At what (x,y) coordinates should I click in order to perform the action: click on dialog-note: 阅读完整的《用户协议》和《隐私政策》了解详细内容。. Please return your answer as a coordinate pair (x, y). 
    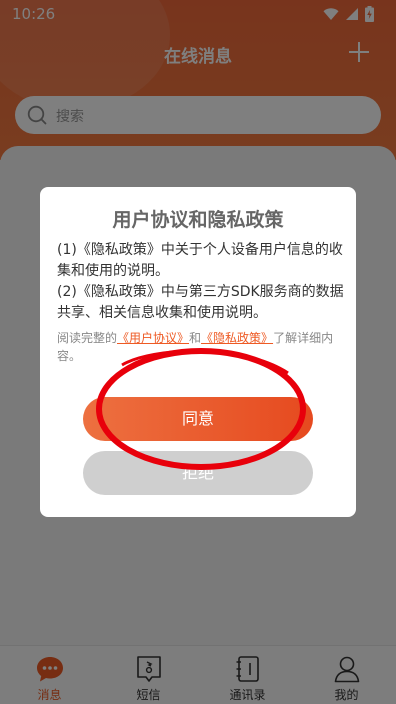
    Looking at the image, I should click on (202, 347).